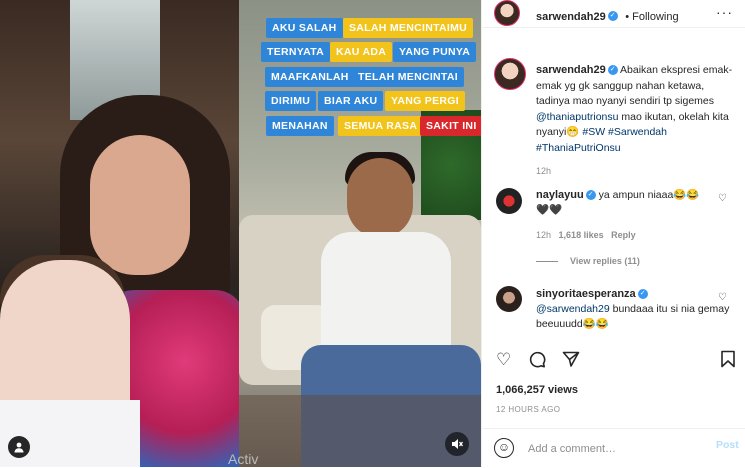  Describe the element at coordinates (728, 361) in the screenshot. I see `bookmark-icon` at that location.